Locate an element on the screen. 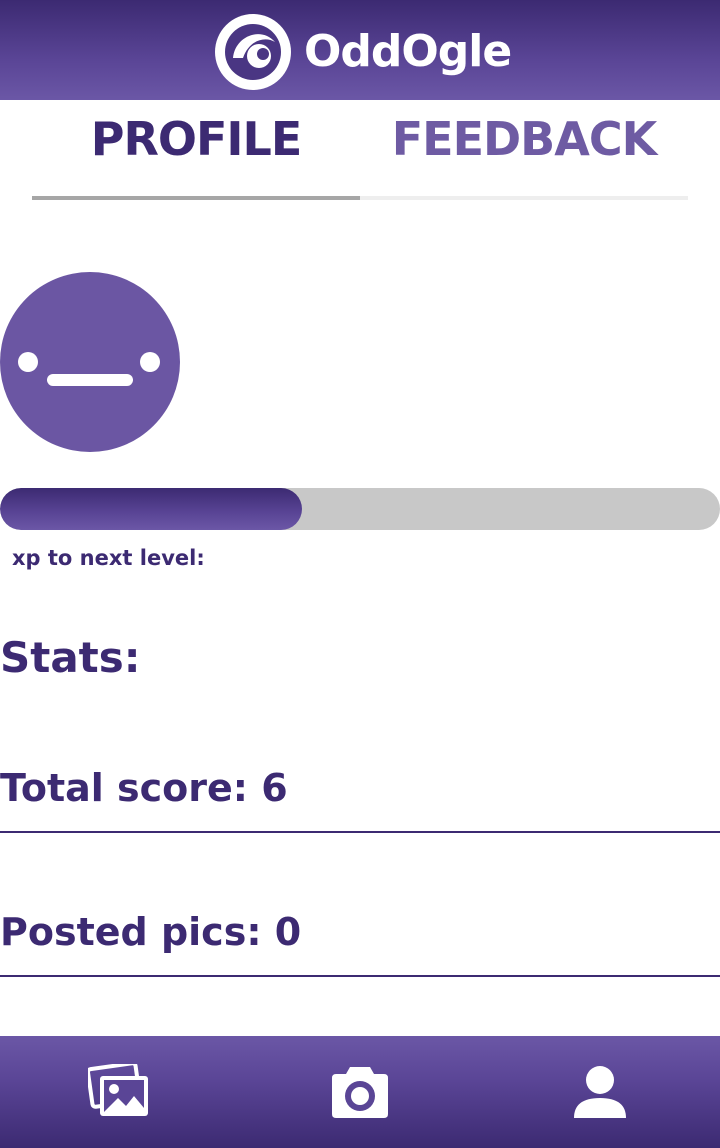 This screenshot has width=720, height=1148. stat-posted-pics: Posted pics: 0 is located at coordinates (151, 932).